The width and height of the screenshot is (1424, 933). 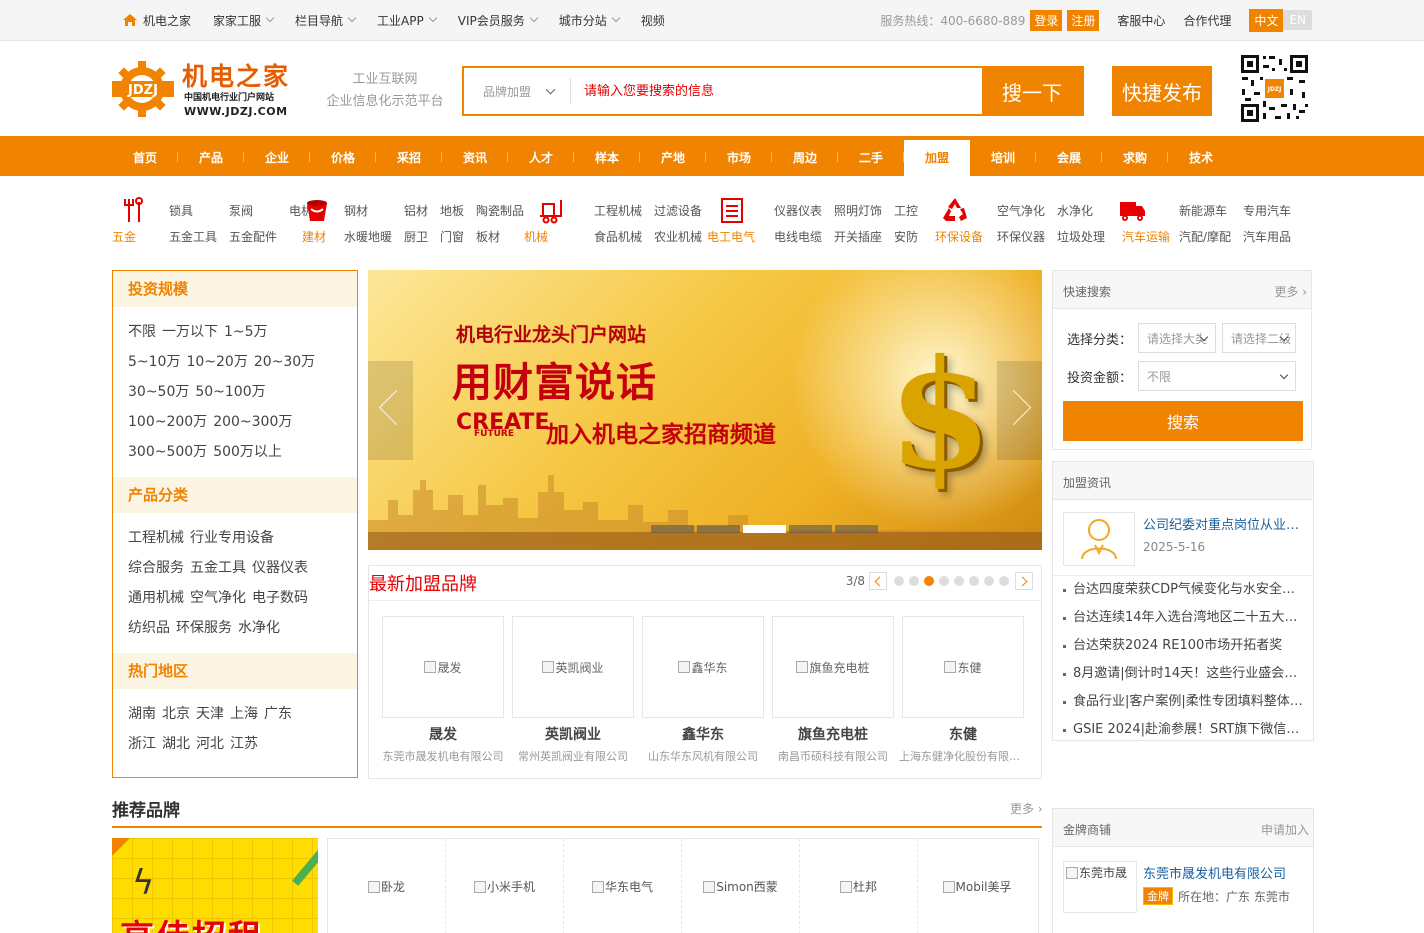 I want to click on filter-option: 工程机械, so click(x=159, y=538).